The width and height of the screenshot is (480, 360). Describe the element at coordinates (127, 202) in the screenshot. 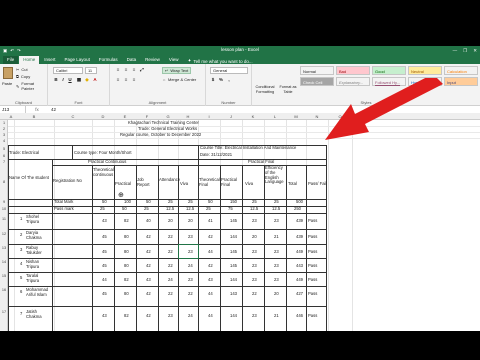

I see `total-mark-cell: 100` at that location.